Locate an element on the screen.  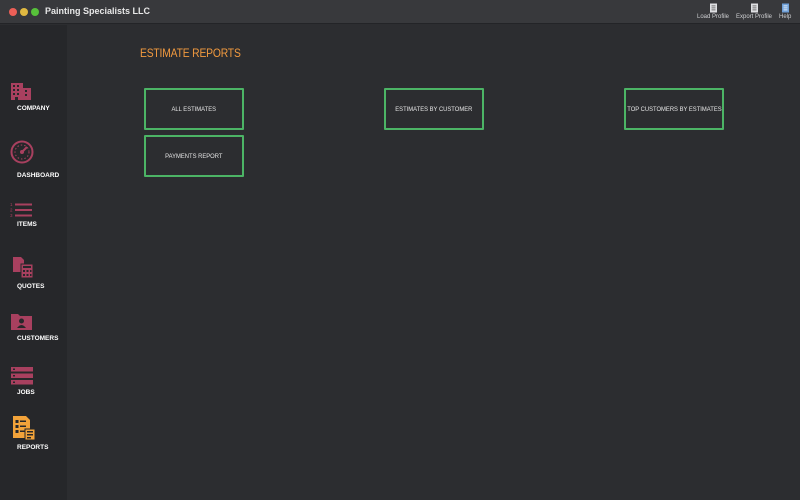
sidebar-item-reports: REPORTS is located at coordinates (33, 435).